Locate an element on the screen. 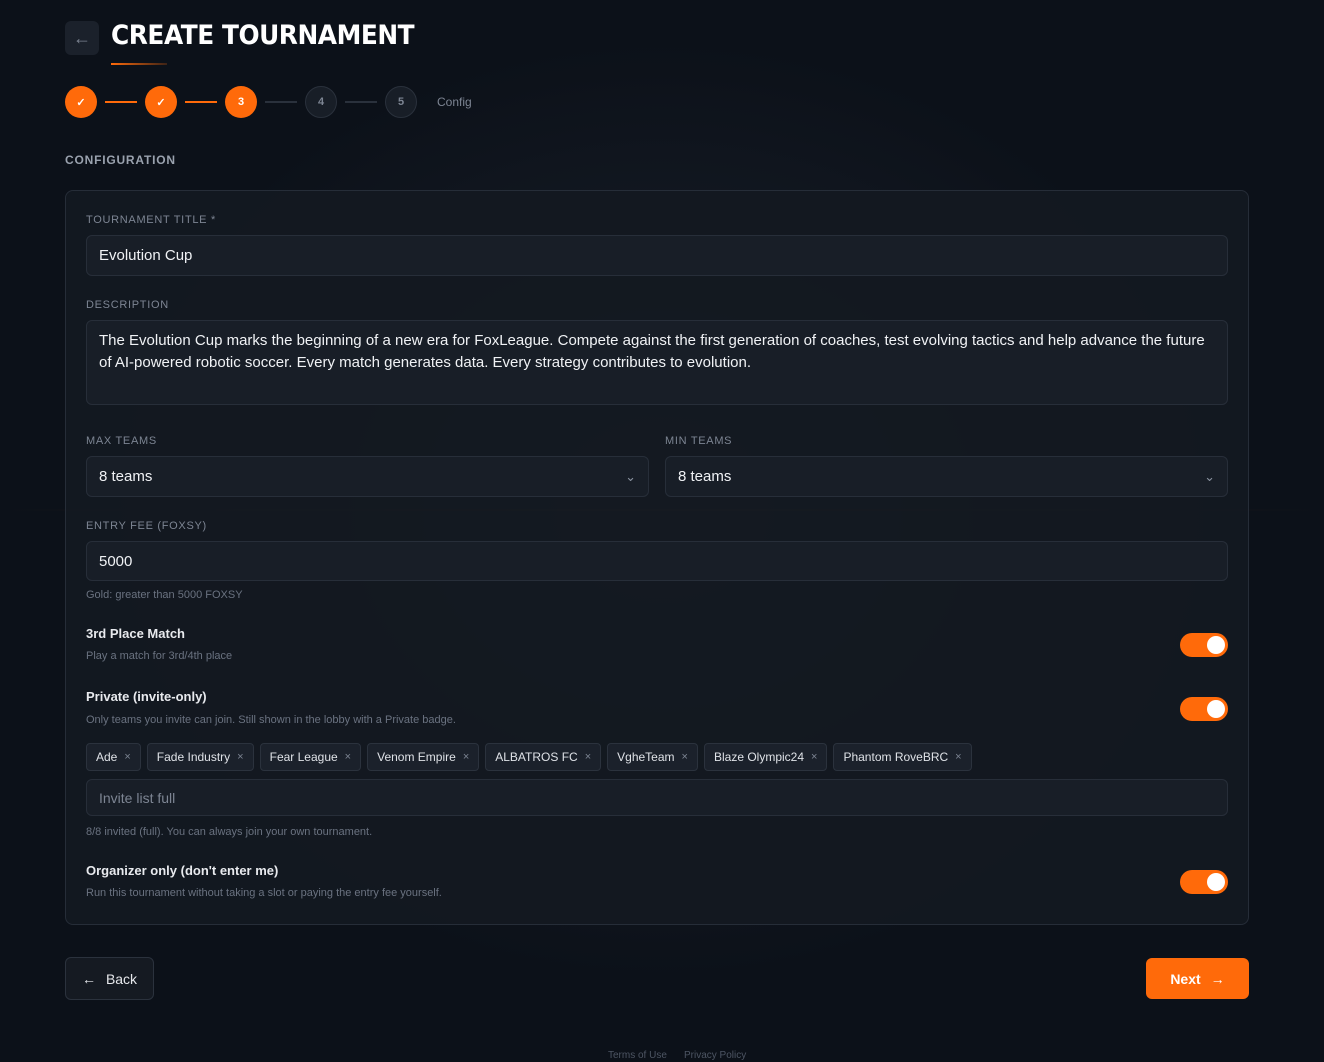 The width and height of the screenshot is (1324, 1062). entry-fee-value: 5000 is located at coordinates (116, 561).